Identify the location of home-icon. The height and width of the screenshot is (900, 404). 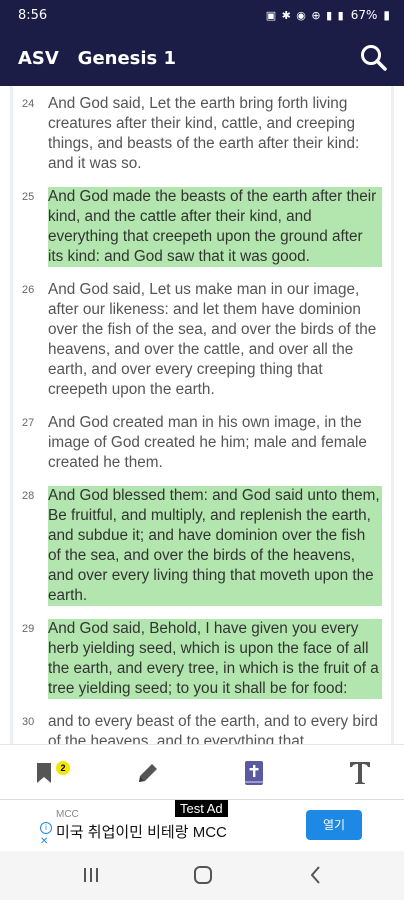
(203, 875).